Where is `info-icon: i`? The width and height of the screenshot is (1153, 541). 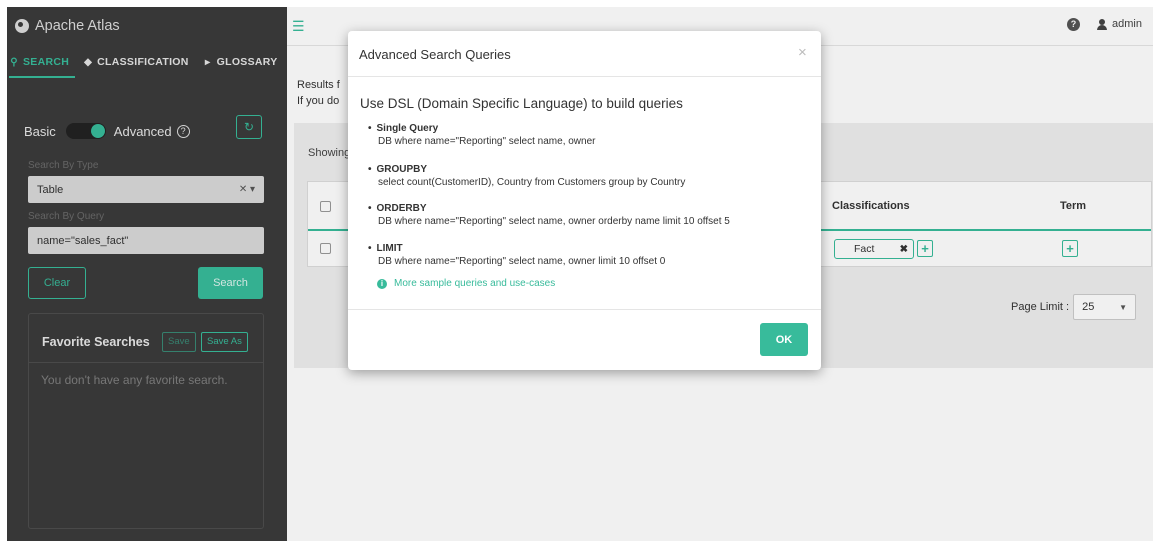 info-icon: i is located at coordinates (382, 283).